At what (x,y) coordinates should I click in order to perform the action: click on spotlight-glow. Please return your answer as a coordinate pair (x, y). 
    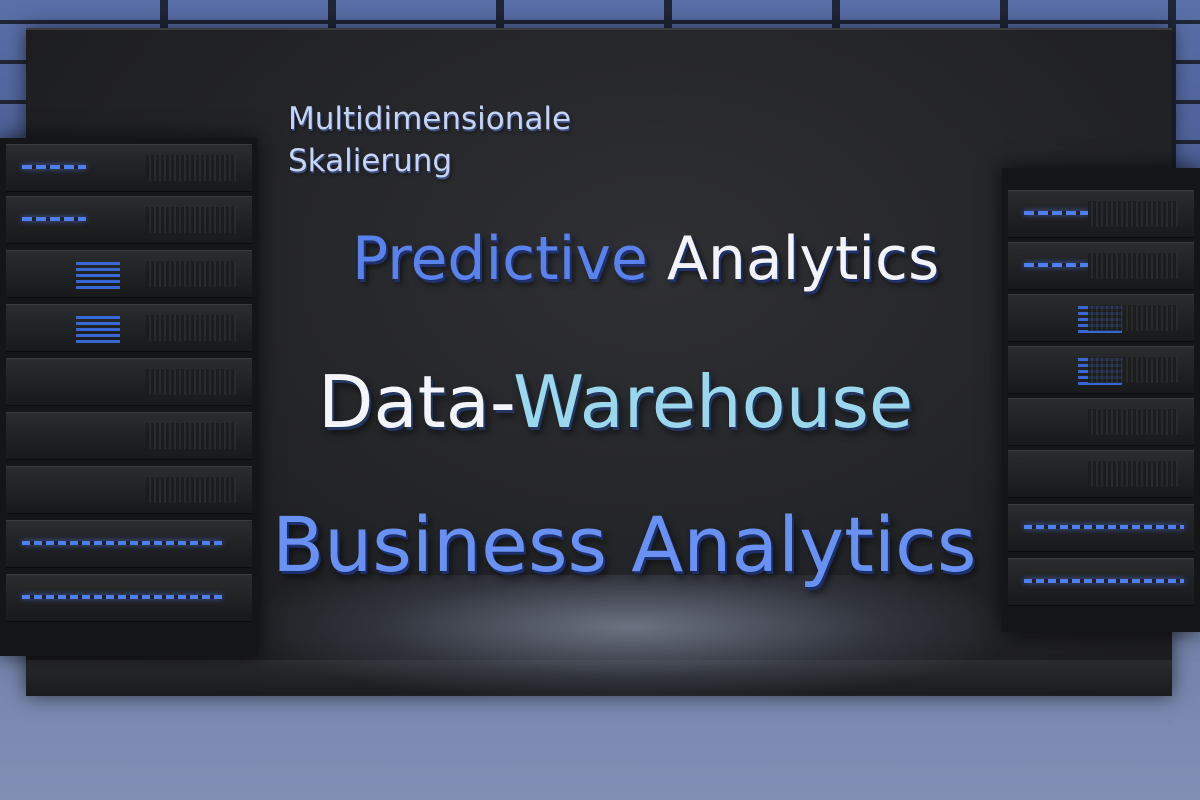
    Looking at the image, I should click on (630, 640).